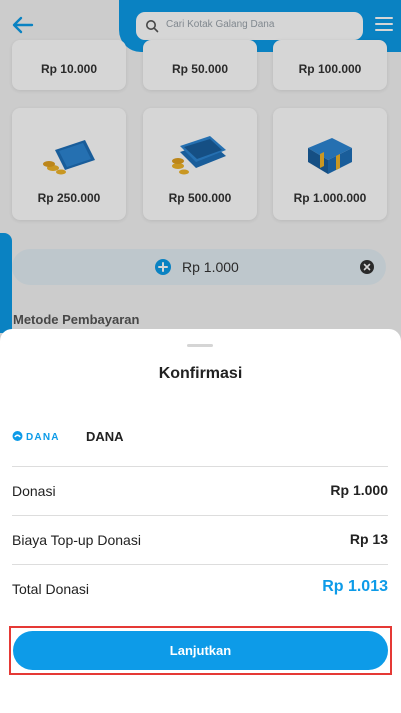  What do you see at coordinates (51, 589) in the screenshot?
I see `total-label: Total Donasi` at bounding box center [51, 589].